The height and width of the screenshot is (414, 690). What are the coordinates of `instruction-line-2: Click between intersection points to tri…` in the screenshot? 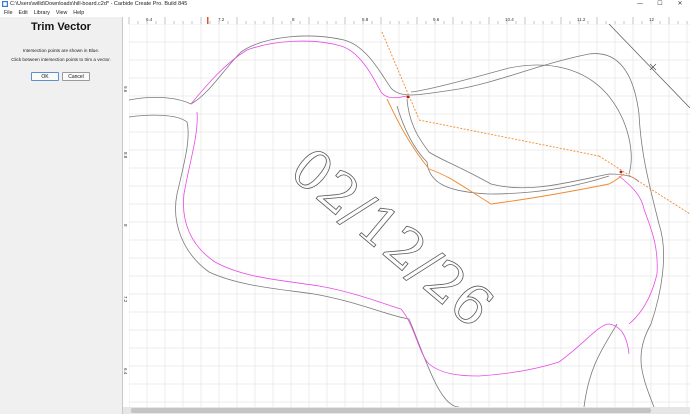 It's located at (61, 59).